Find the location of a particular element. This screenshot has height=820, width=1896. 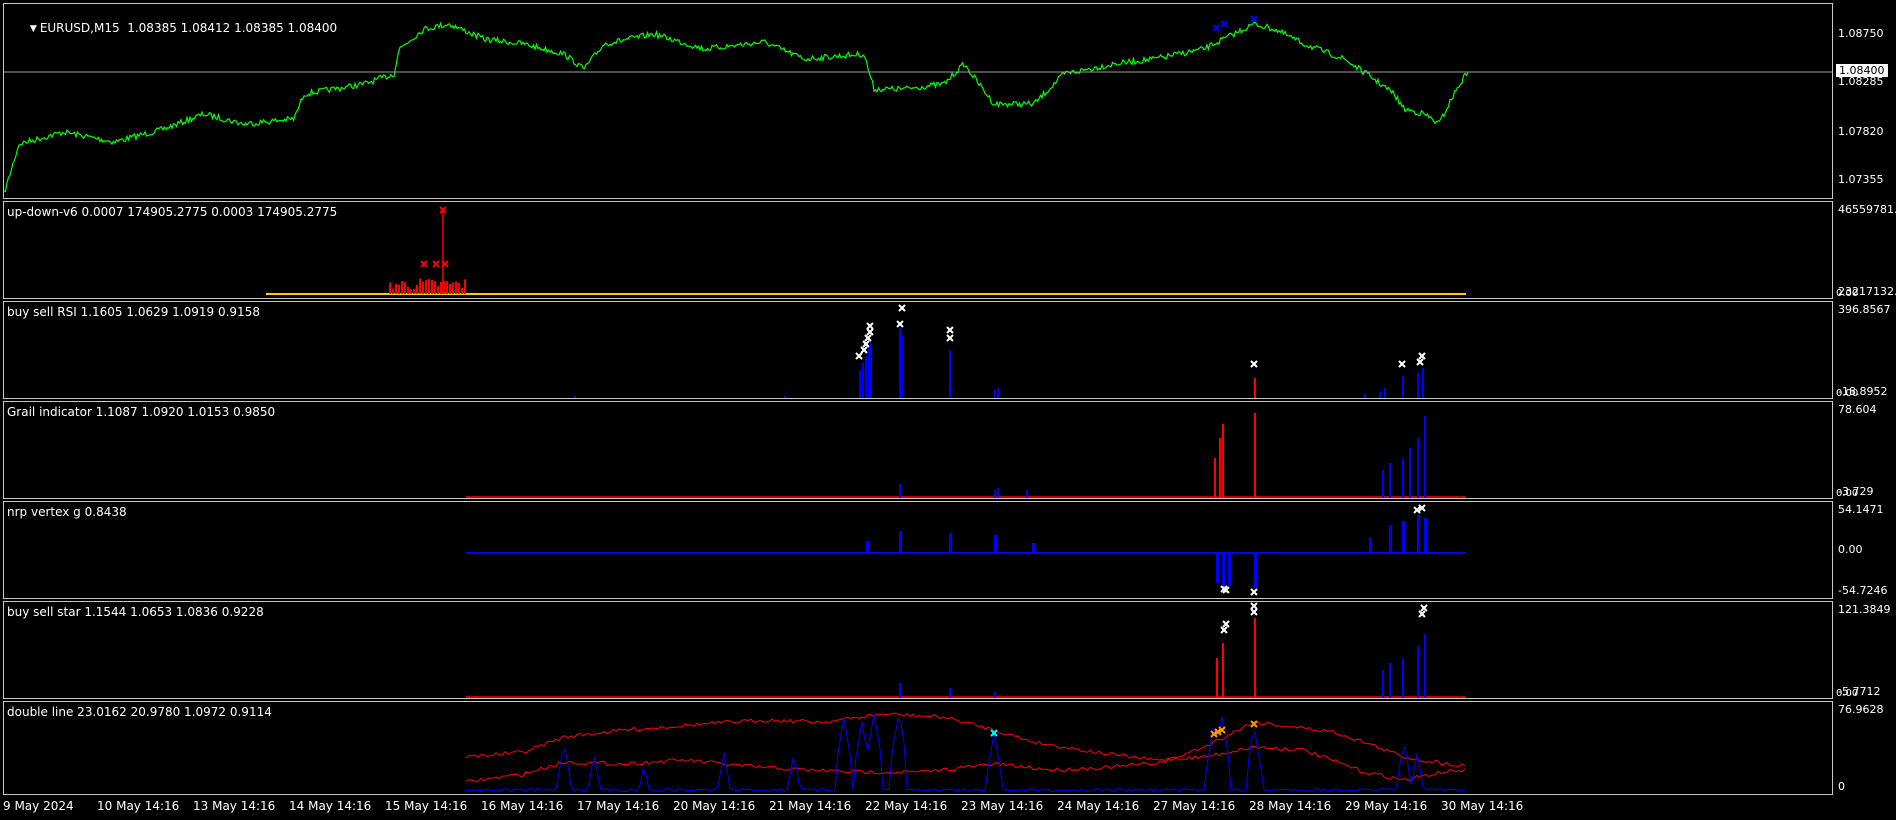

time-axis-label: 13 May 14:16 is located at coordinates (234, 806).